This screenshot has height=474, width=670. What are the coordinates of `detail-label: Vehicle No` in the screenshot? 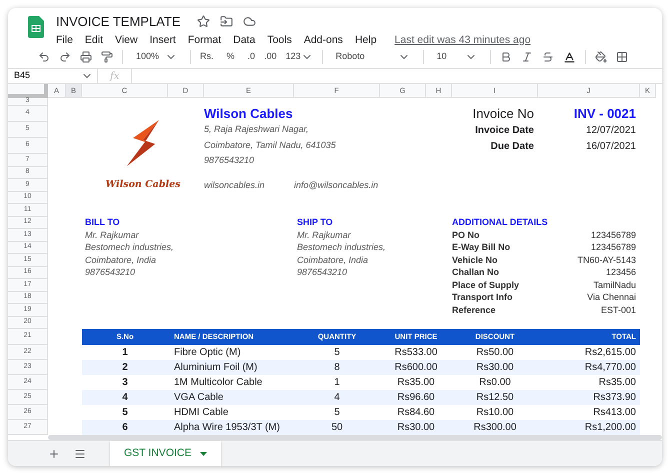 It's located at (475, 260).